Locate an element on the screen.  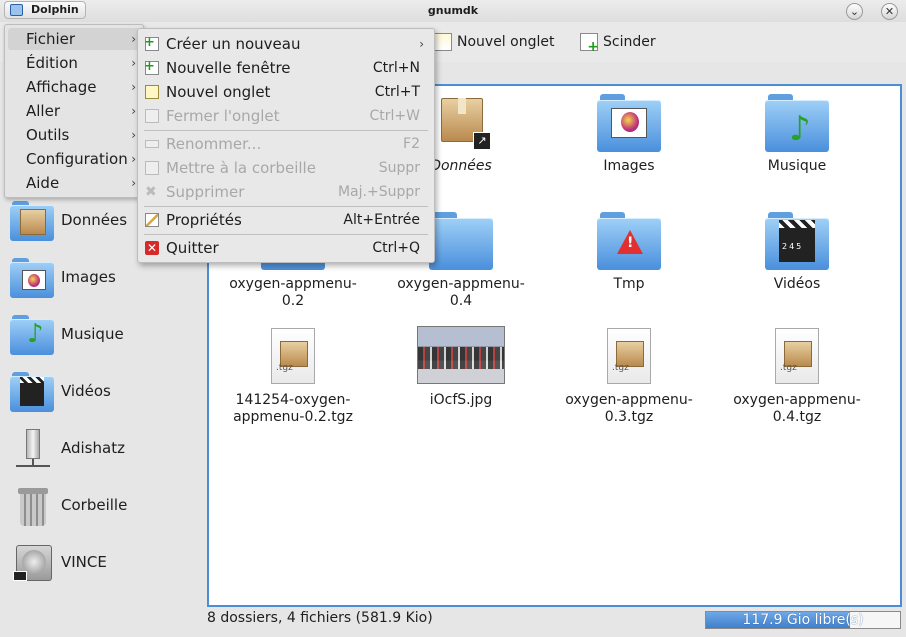
place-videos: Vidéos is located at coordinates (102, 391).